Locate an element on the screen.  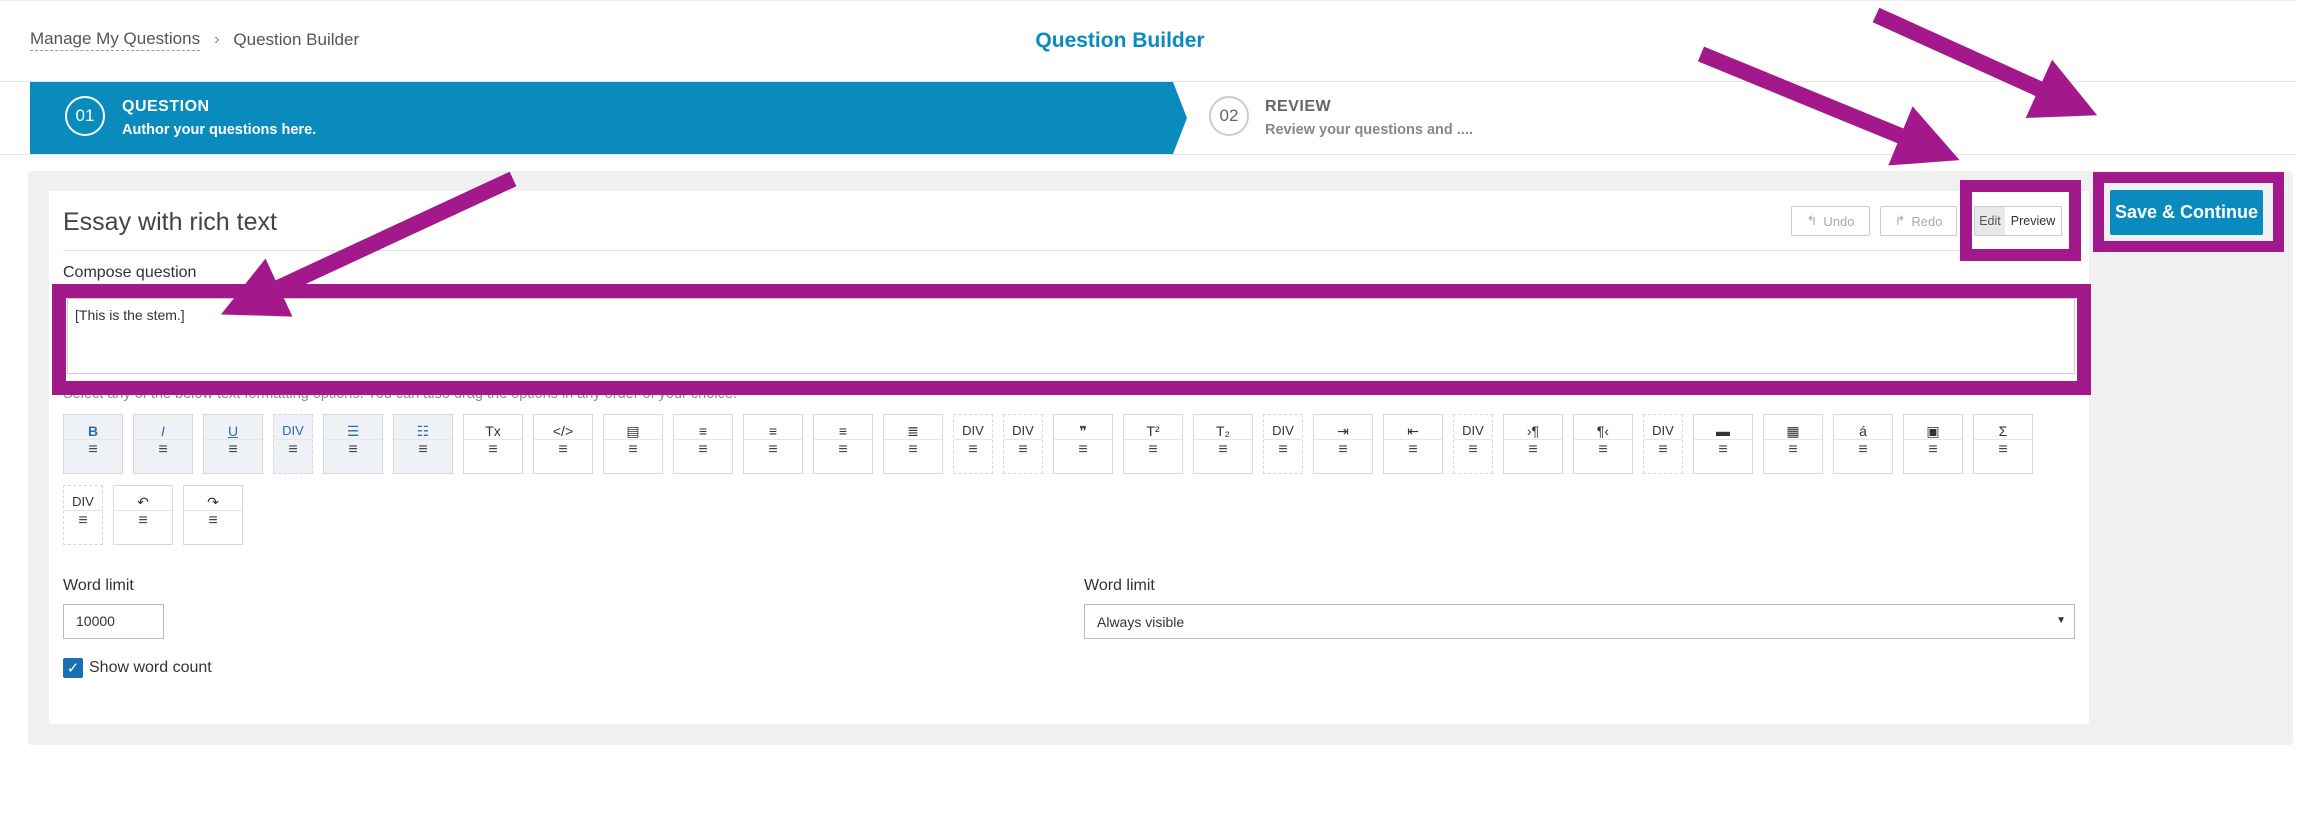
tool-blockquote: ❞ ≡ is located at coordinates (1083, 444).